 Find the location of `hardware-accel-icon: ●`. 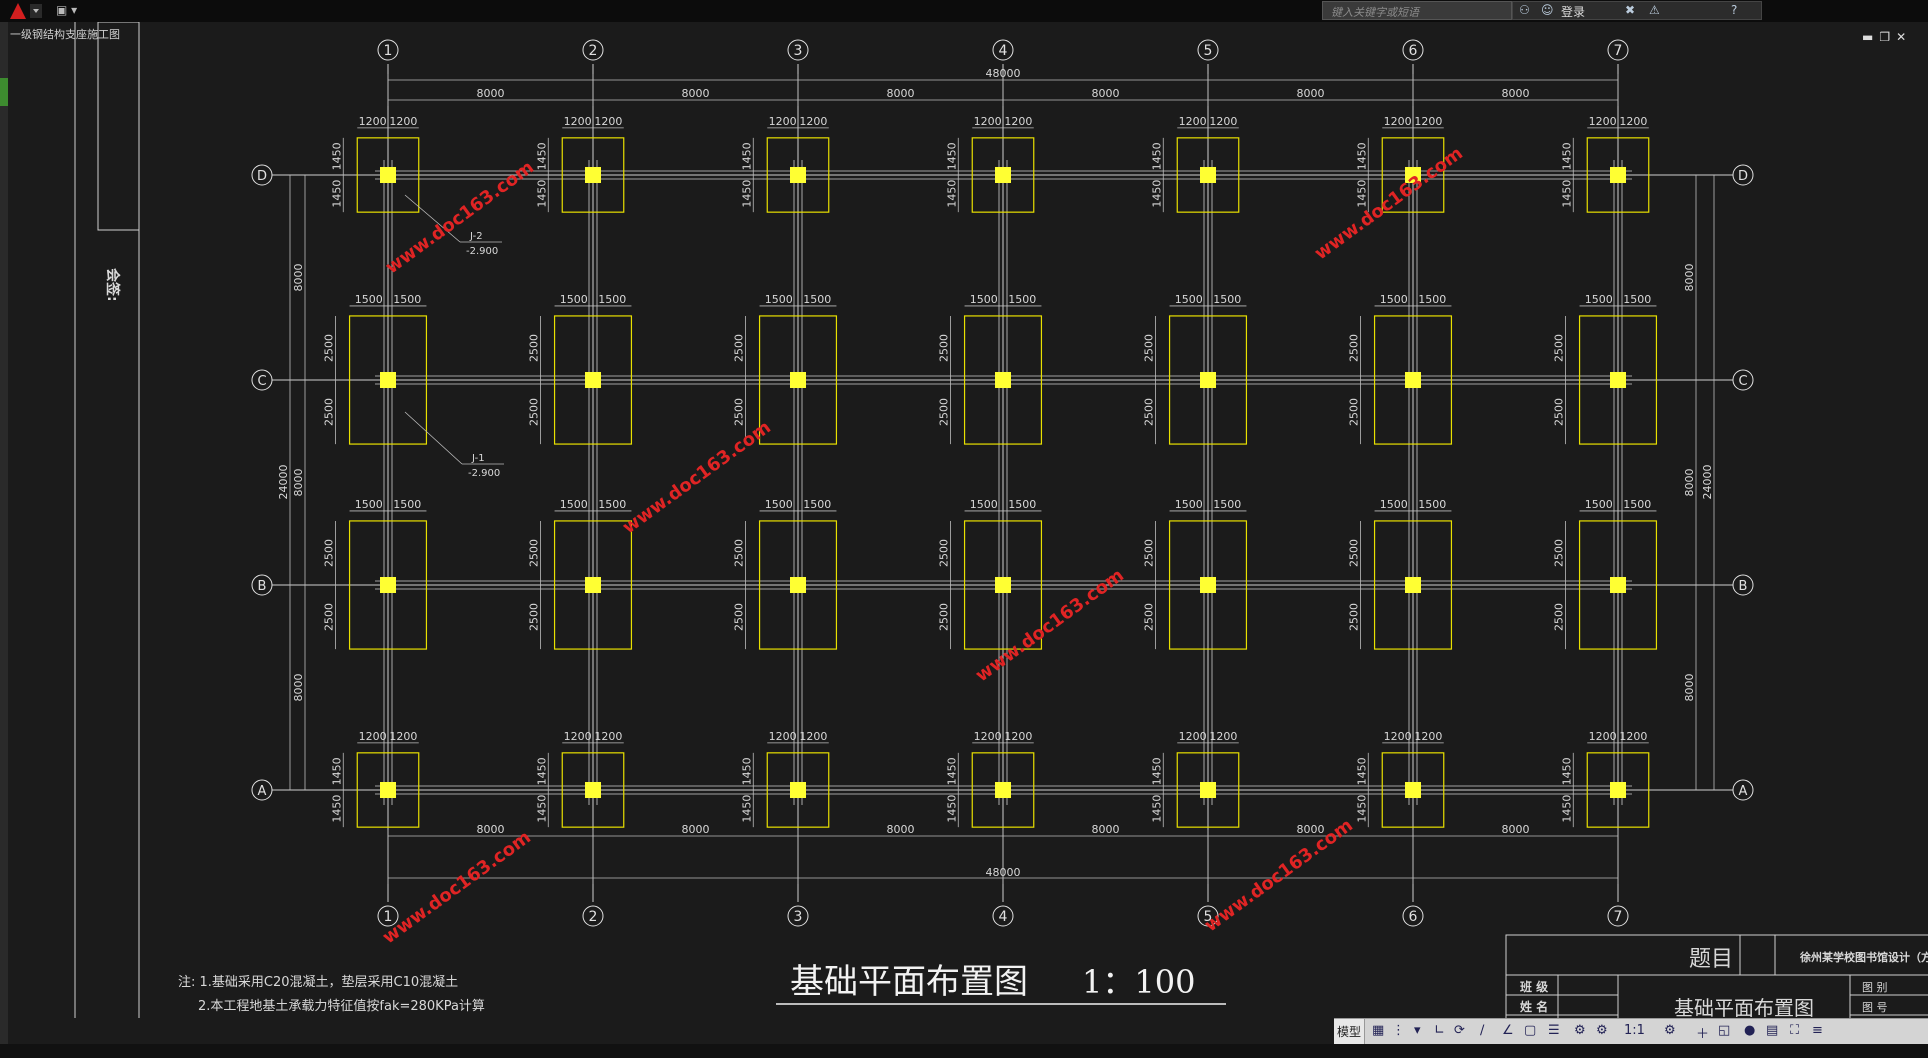

hardware-accel-icon: ● is located at coordinates (1749, 1030).